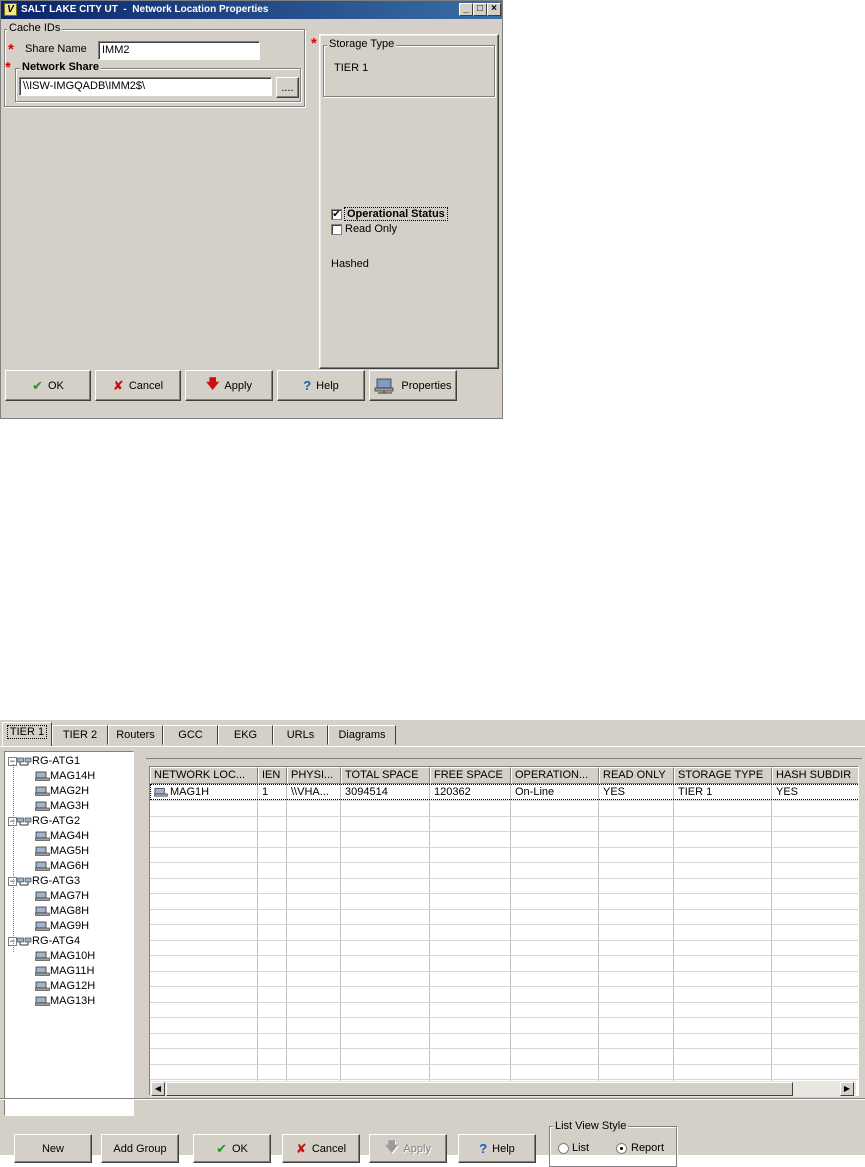  I want to click on horizontal-scrollbar: ◀ ▶, so click(503, 1089).